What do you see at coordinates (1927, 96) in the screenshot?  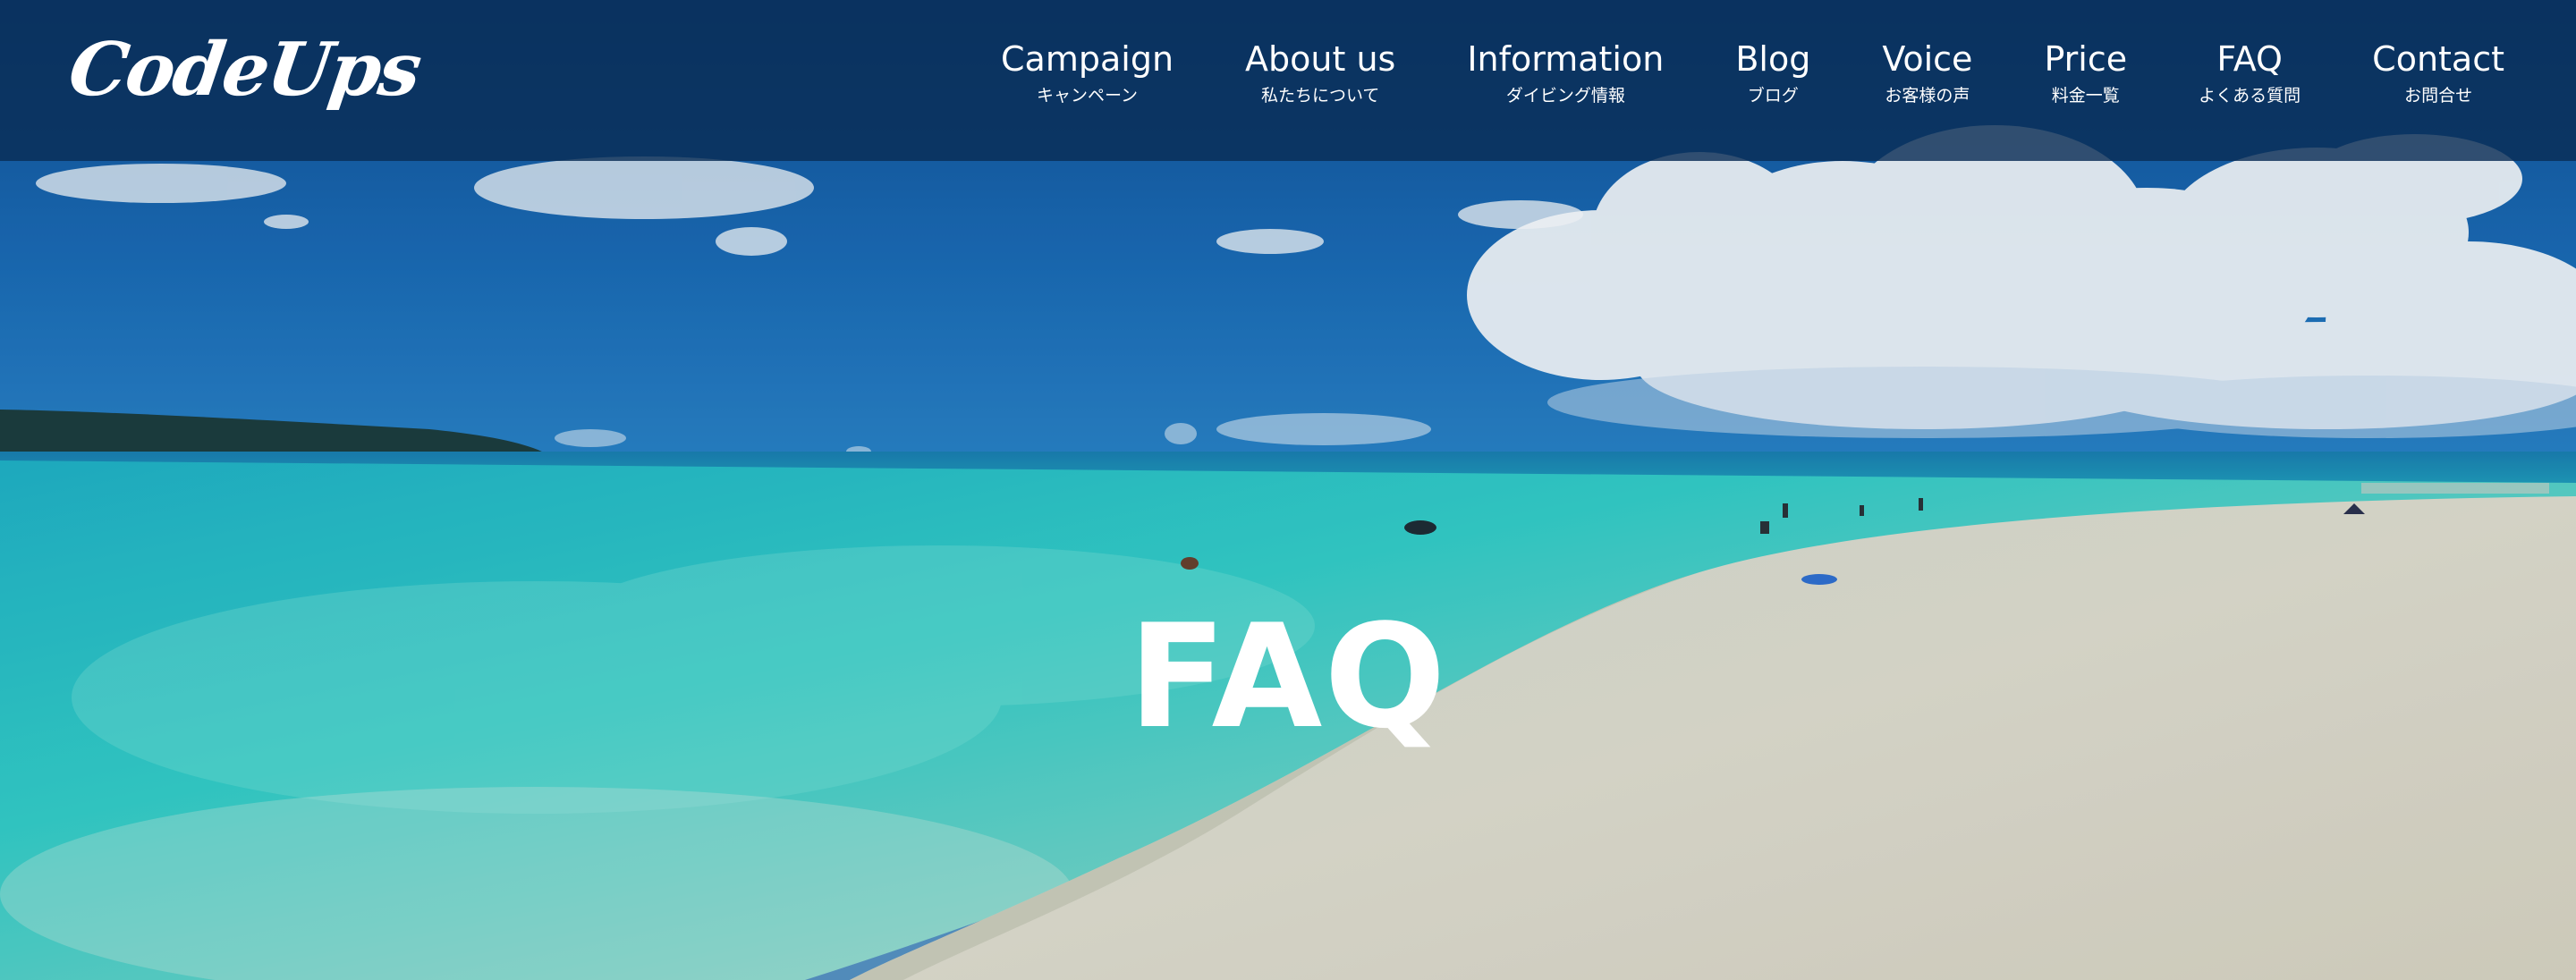 I see `nav-label-ja: お客様の声` at bounding box center [1927, 96].